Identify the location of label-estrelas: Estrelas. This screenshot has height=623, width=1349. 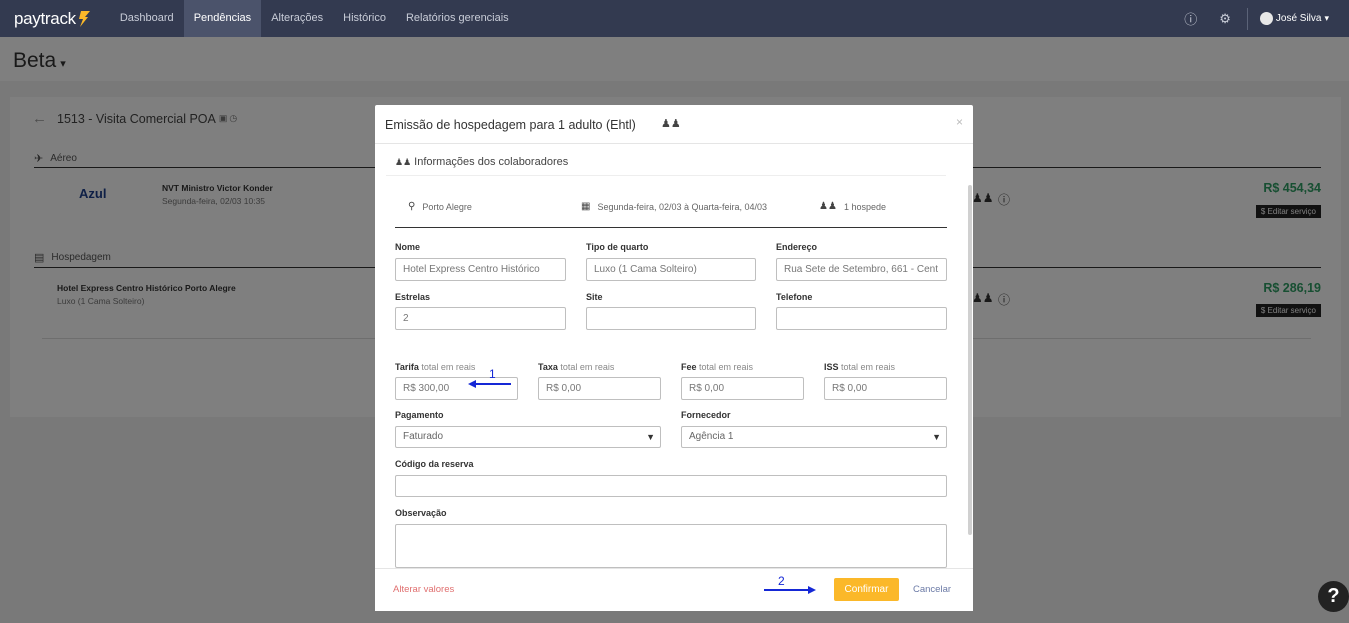
(413, 297).